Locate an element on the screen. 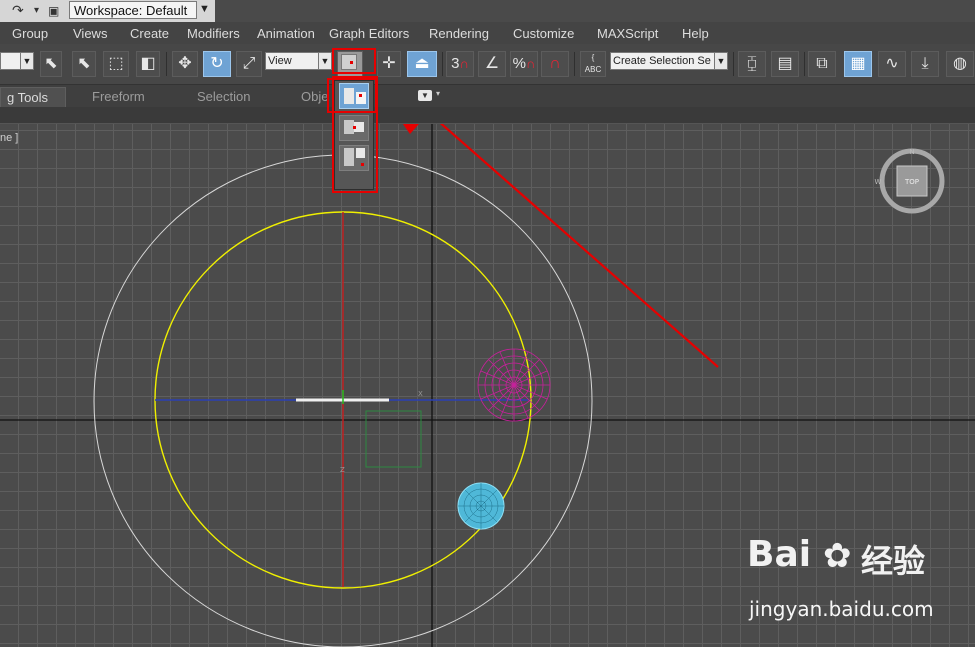 This screenshot has height=647, width=975. redo-dropdown-icon: ▾ is located at coordinates (36, 10).